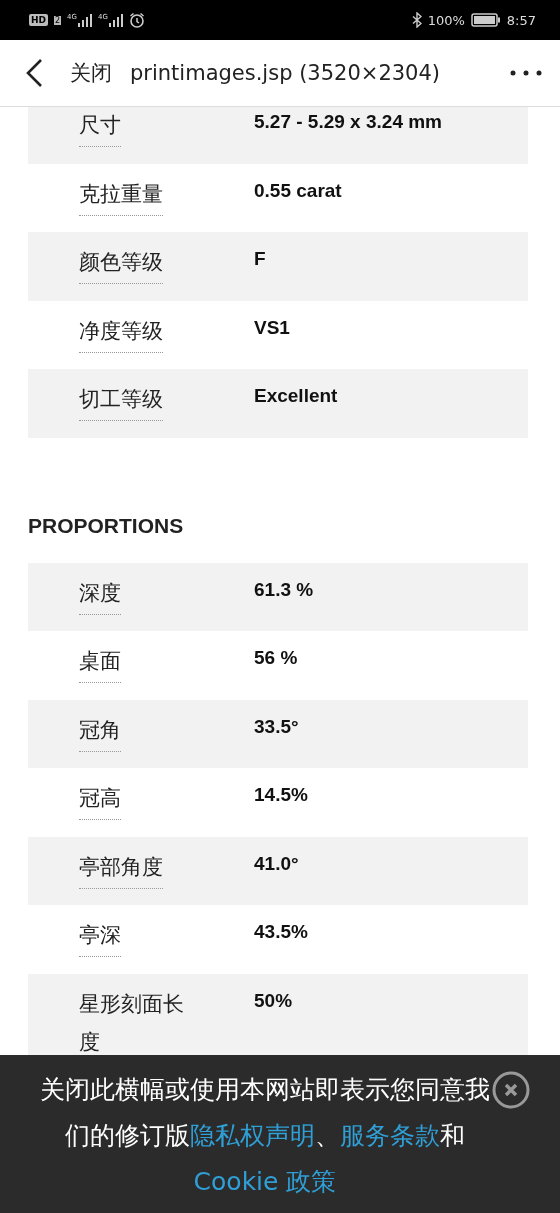 This screenshot has width=560, height=1213. I want to click on row-label: 冠高, so click(100, 799).